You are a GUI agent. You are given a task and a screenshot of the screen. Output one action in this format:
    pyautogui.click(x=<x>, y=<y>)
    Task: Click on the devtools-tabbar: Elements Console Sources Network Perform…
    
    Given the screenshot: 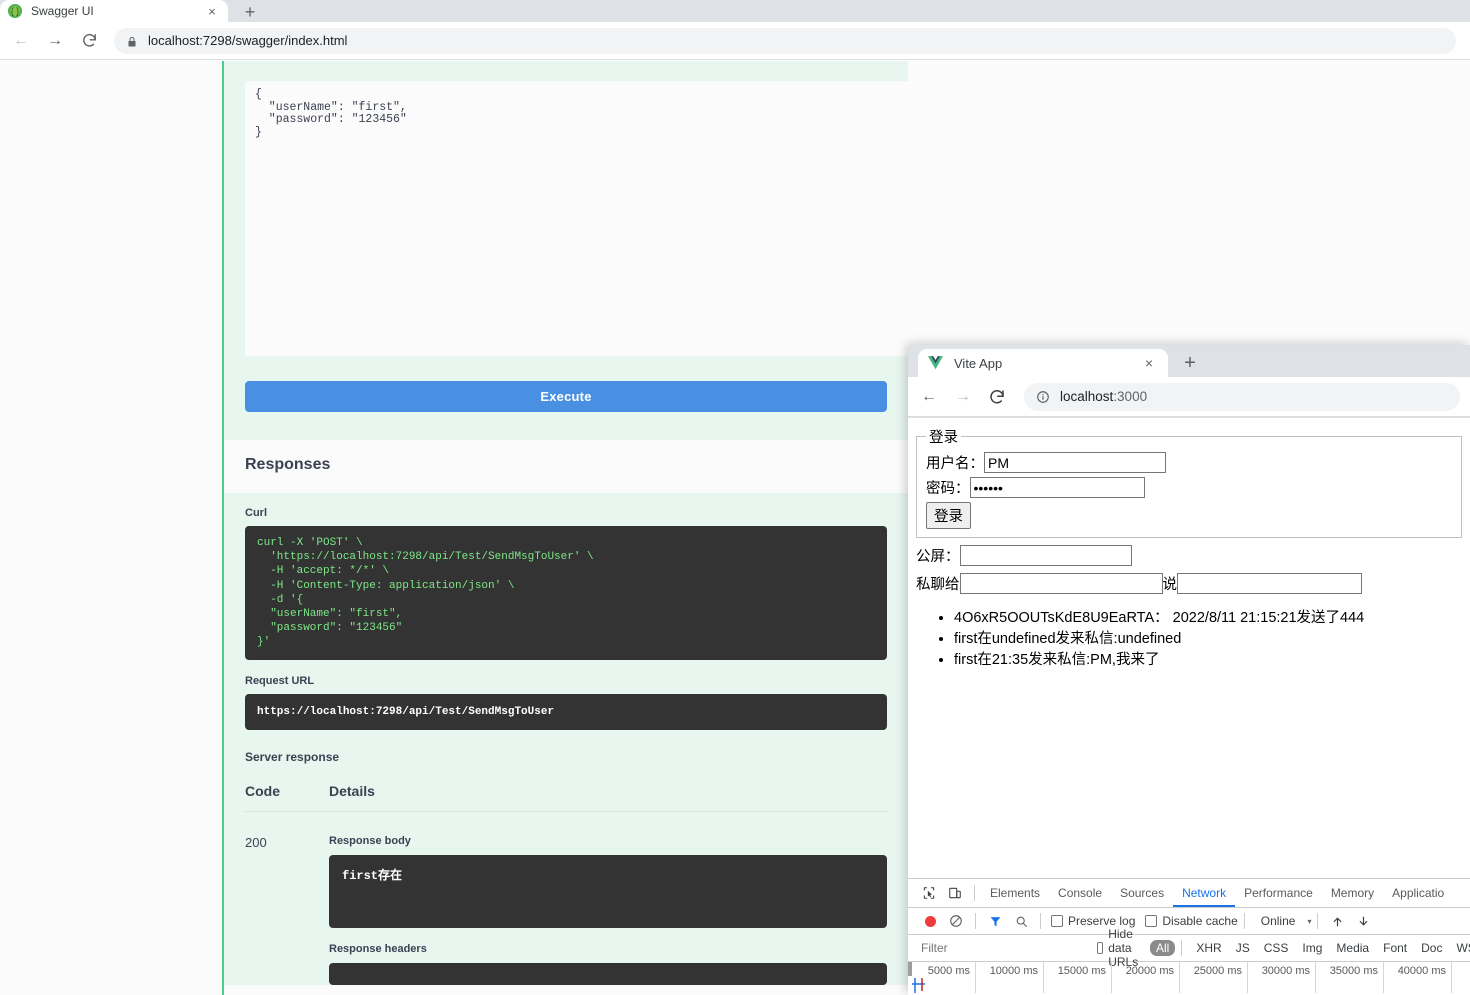 What is the action you would take?
    pyautogui.click(x=1189, y=893)
    